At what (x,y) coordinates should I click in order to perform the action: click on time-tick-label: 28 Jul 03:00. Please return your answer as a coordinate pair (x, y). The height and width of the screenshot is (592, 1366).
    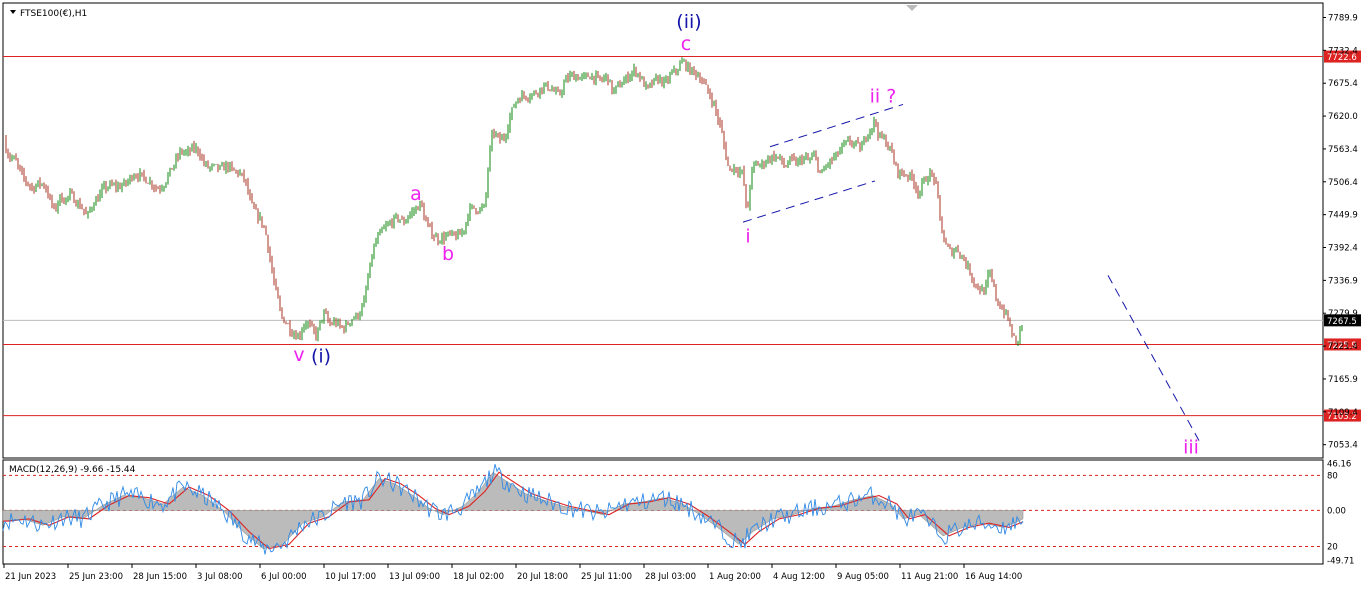
    Looking at the image, I should click on (670, 577).